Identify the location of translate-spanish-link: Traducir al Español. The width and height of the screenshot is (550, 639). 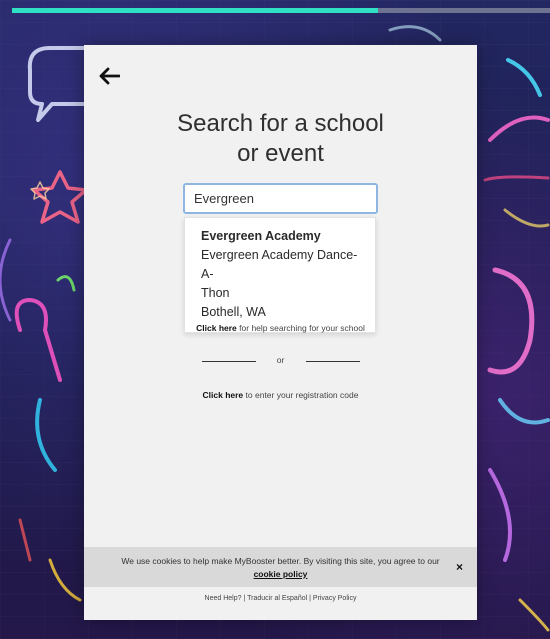
(277, 598).